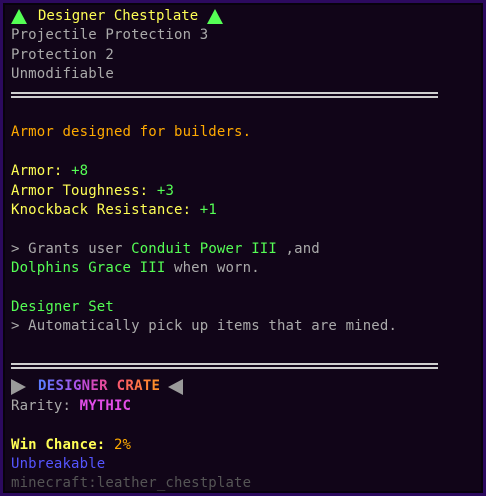 The height and width of the screenshot is (496, 486). What do you see at coordinates (101, 209) in the screenshot?
I see `stat-label: Knockback Resistance:` at bounding box center [101, 209].